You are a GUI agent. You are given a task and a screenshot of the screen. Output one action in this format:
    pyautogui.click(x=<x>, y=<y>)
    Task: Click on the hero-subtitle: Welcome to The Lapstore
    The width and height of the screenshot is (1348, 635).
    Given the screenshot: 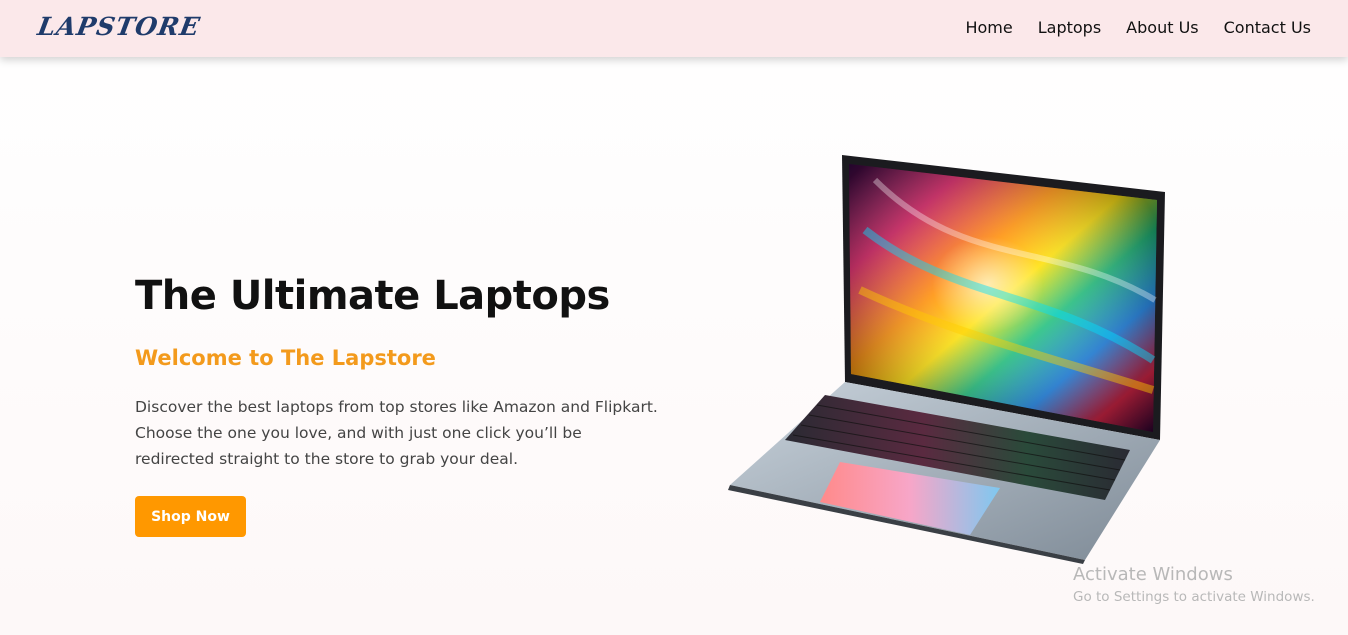 What is the action you would take?
    pyautogui.click(x=285, y=358)
    